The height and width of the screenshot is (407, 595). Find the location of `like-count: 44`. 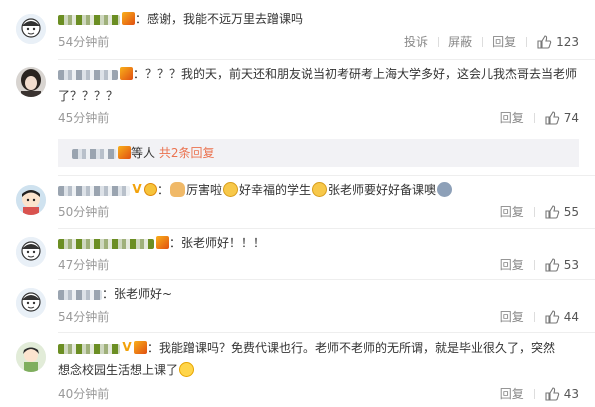

like-count: 44 is located at coordinates (571, 317).